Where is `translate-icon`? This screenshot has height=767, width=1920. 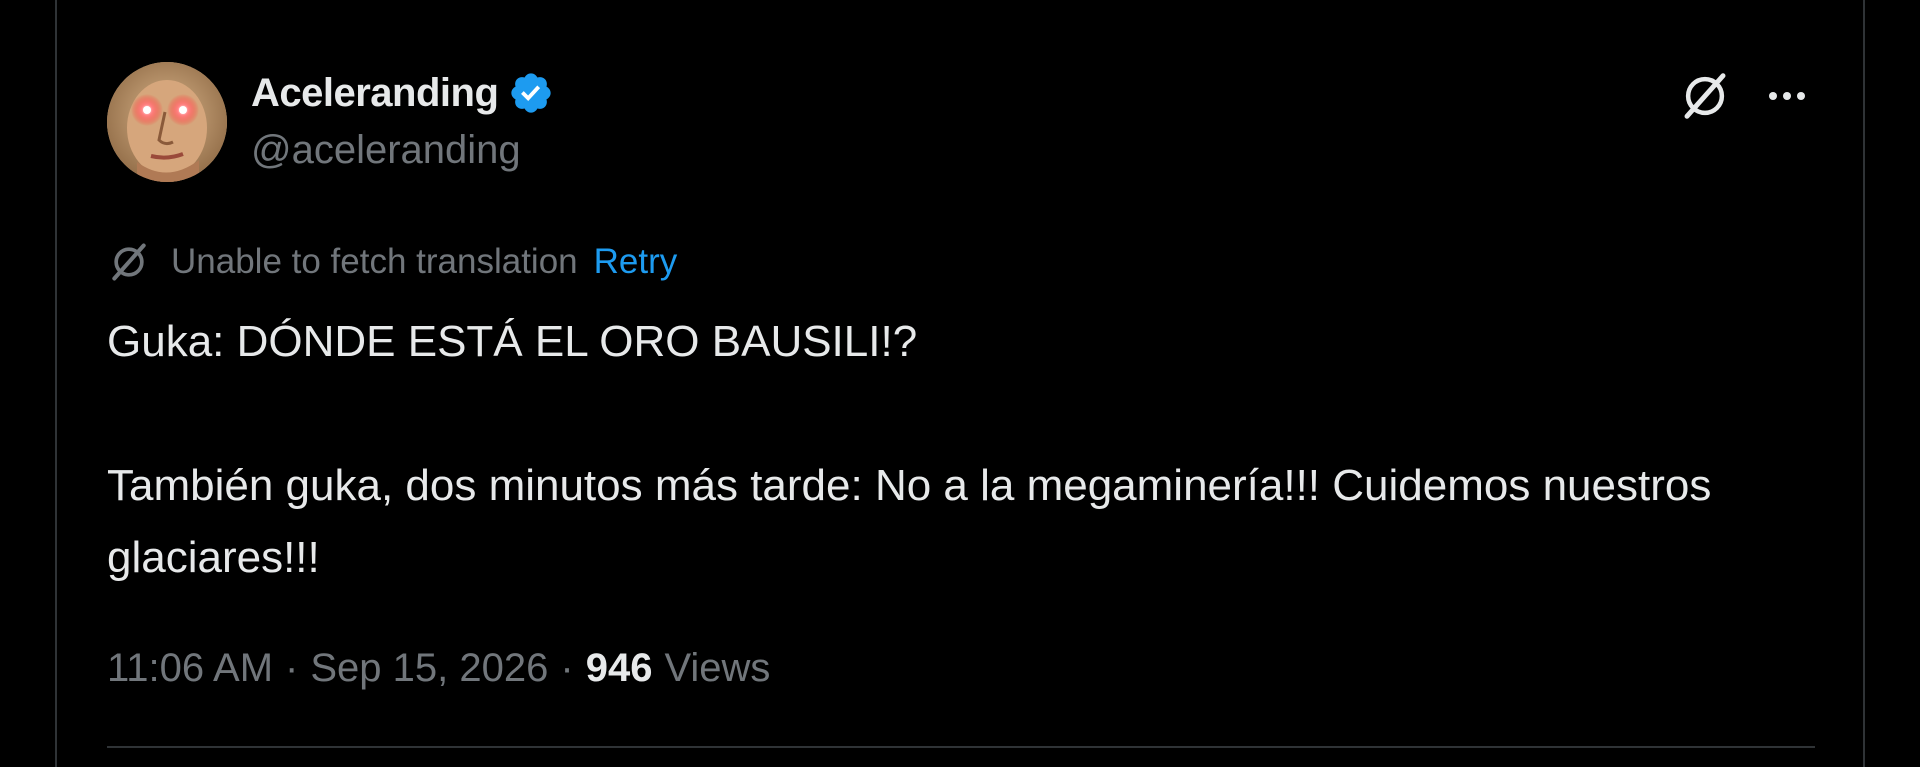 translate-icon is located at coordinates (129, 262).